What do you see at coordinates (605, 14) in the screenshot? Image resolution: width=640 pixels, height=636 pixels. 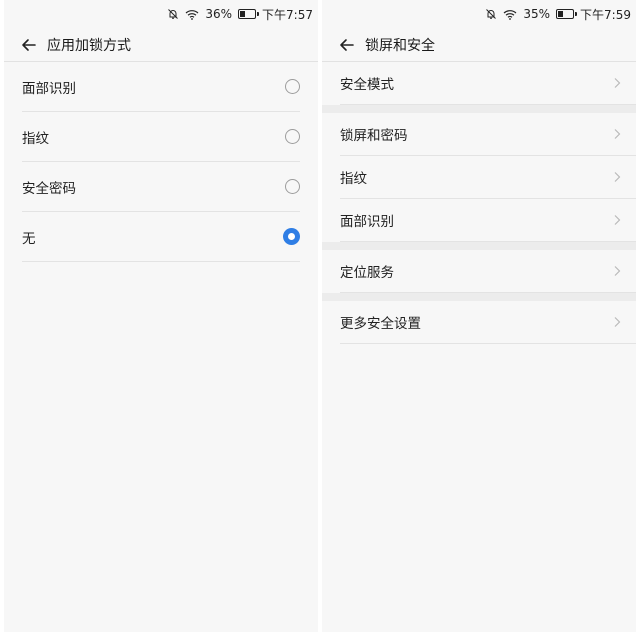 I see `clock: 下午7:59` at bounding box center [605, 14].